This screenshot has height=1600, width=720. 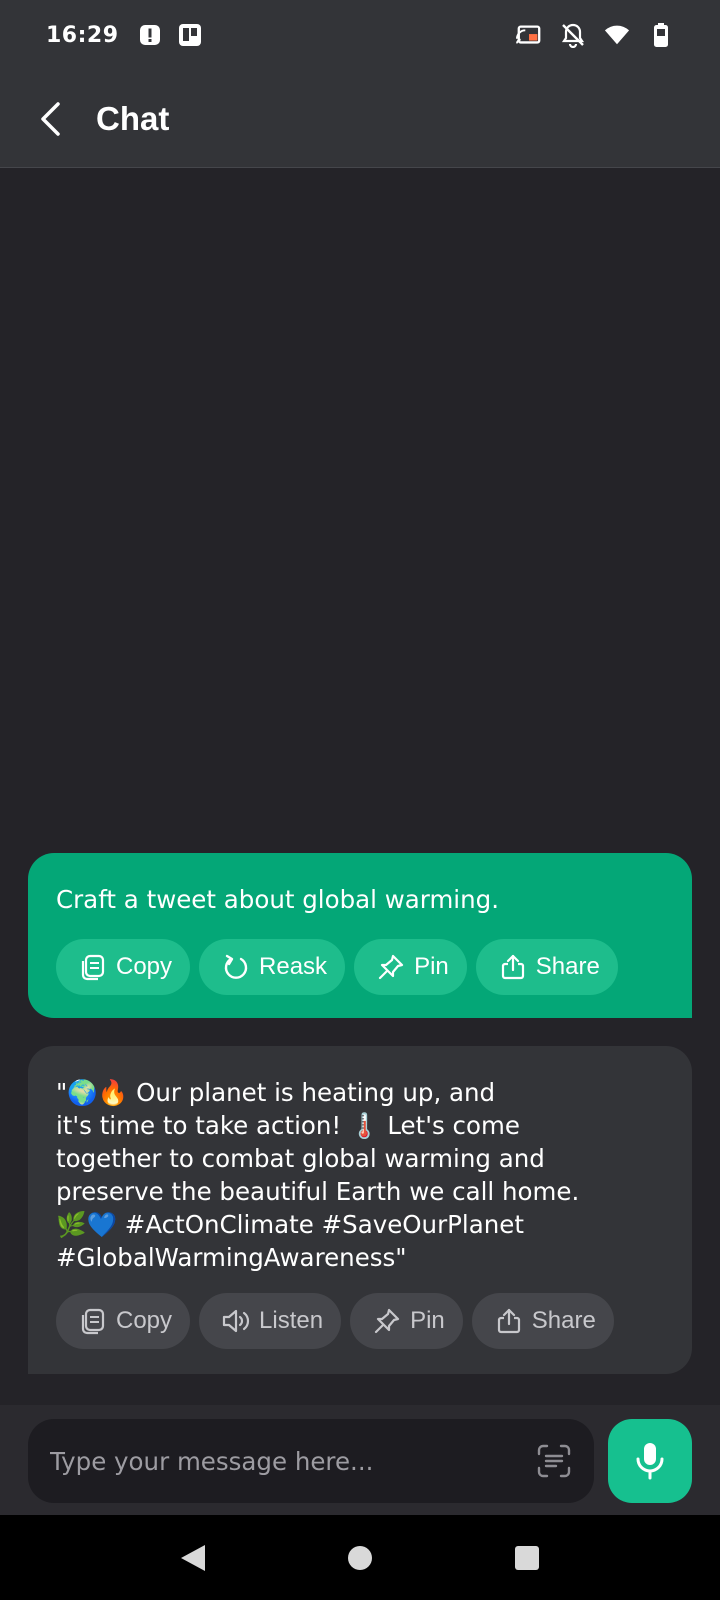 I want to click on cast-icon, so click(x=529, y=35).